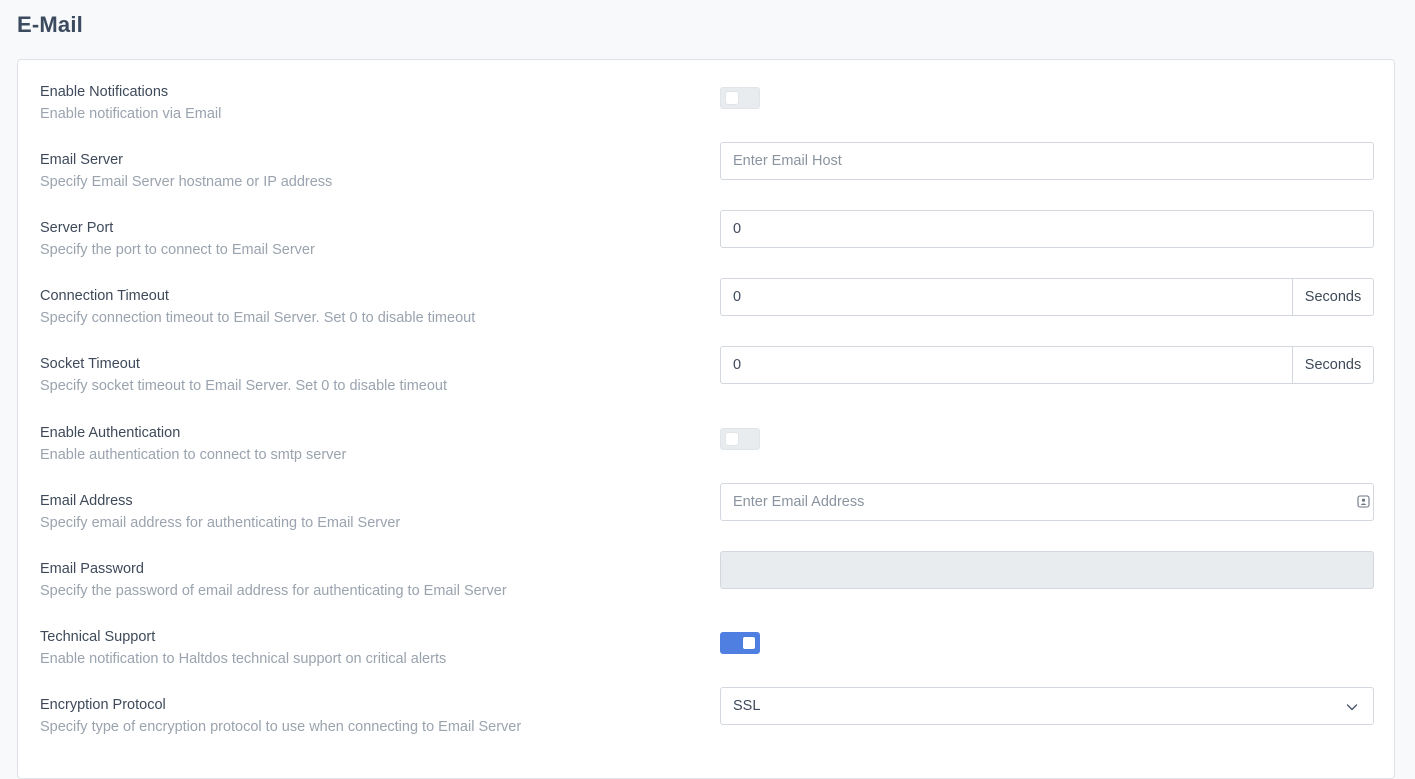 Image resolution: width=1415 pixels, height=779 pixels. What do you see at coordinates (81, 160) in the screenshot?
I see `setting-label: Email Server` at bounding box center [81, 160].